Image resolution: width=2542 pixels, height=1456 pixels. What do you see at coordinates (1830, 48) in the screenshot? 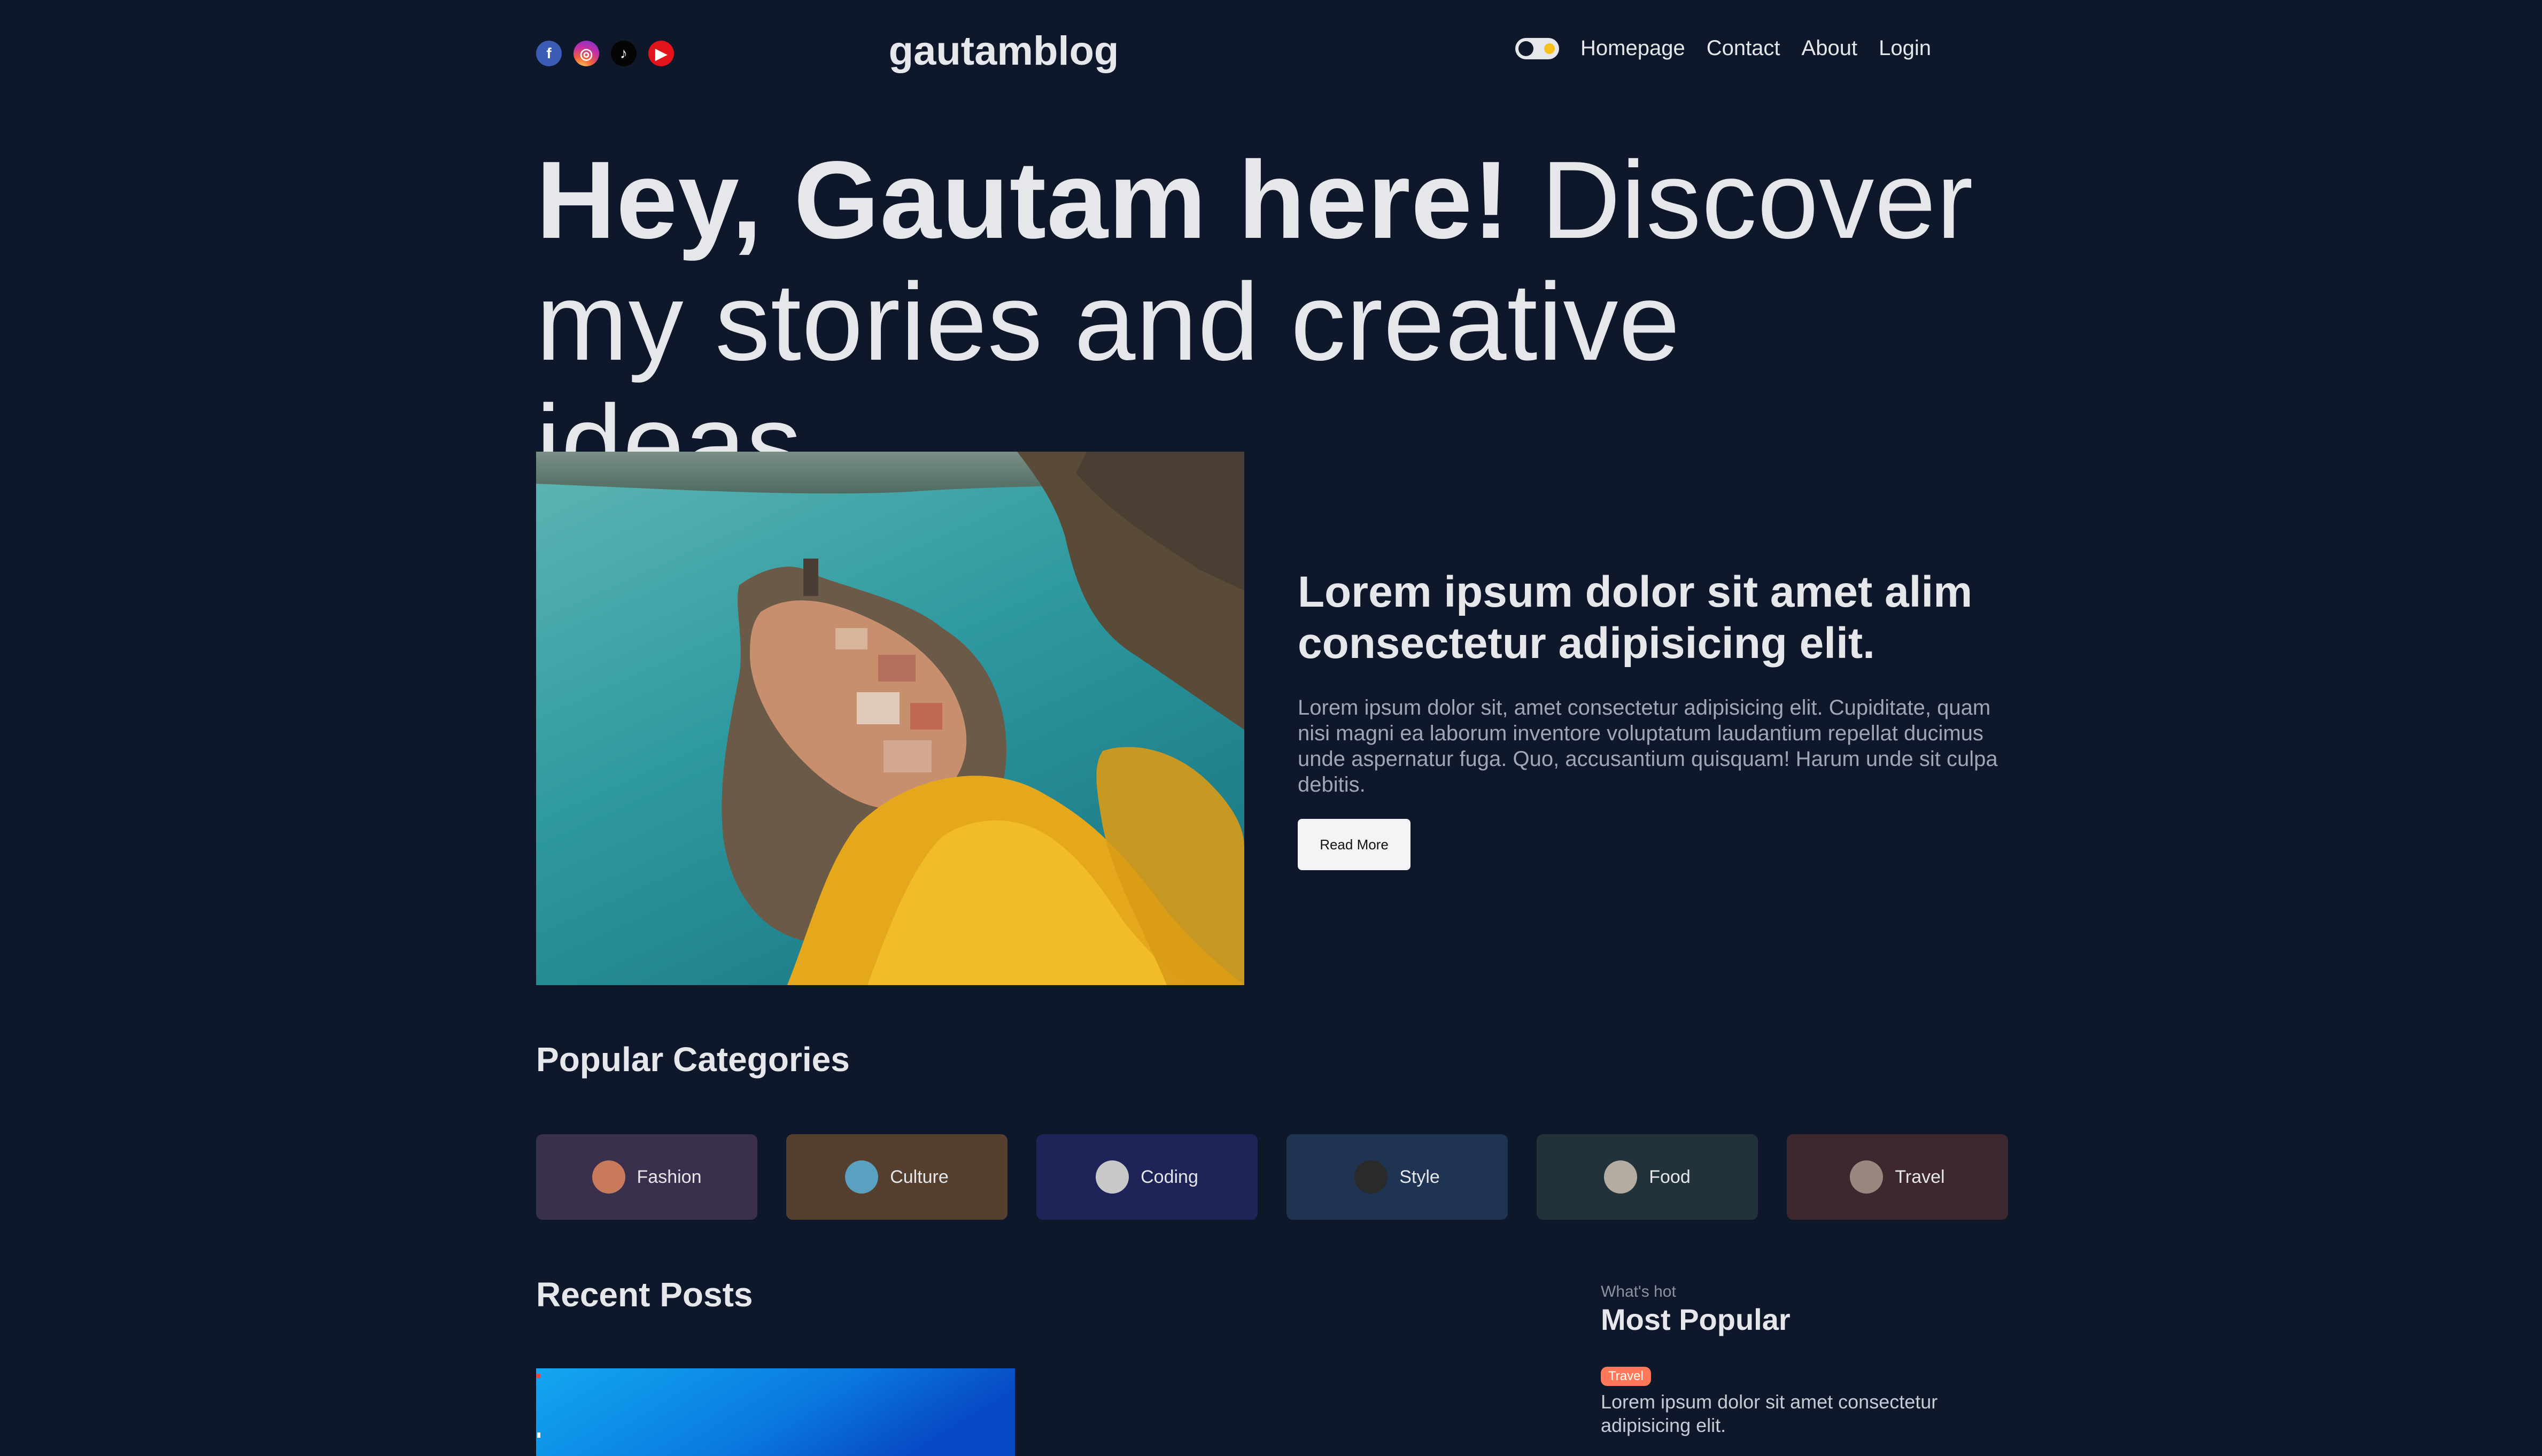
I see `nav-link-about: About` at bounding box center [1830, 48].